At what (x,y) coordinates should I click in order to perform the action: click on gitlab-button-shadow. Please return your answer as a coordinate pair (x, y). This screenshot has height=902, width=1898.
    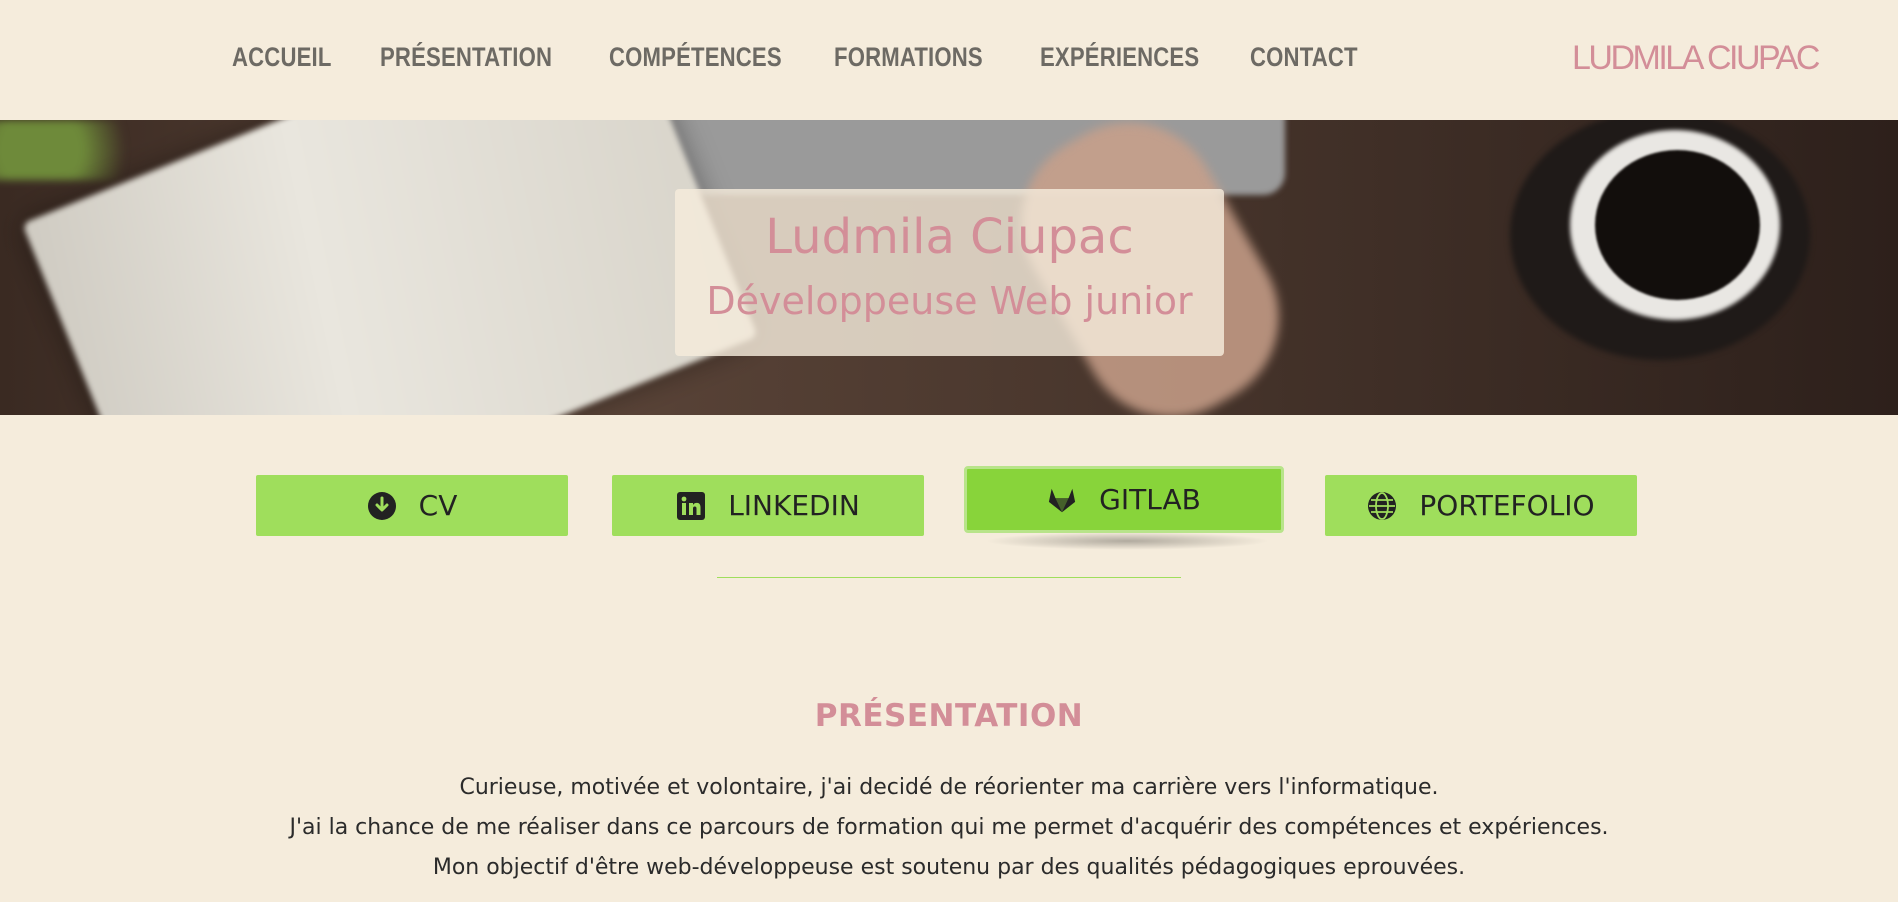
    Looking at the image, I should click on (1127, 541).